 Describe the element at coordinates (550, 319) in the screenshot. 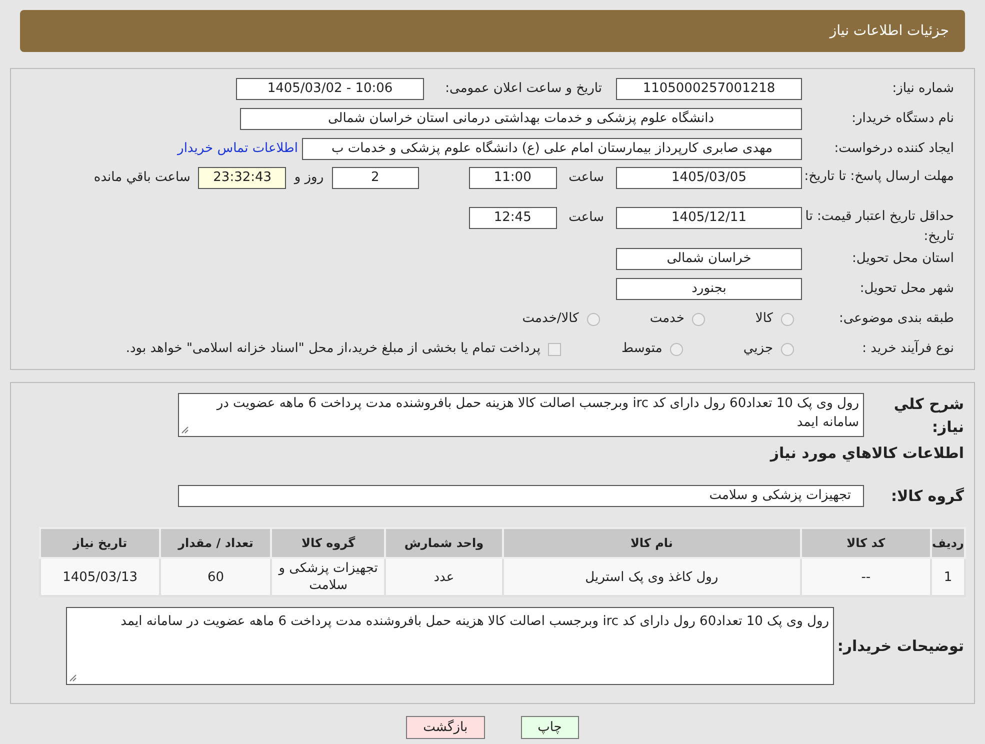

I see `radio-label: کالا/خدمت` at that location.